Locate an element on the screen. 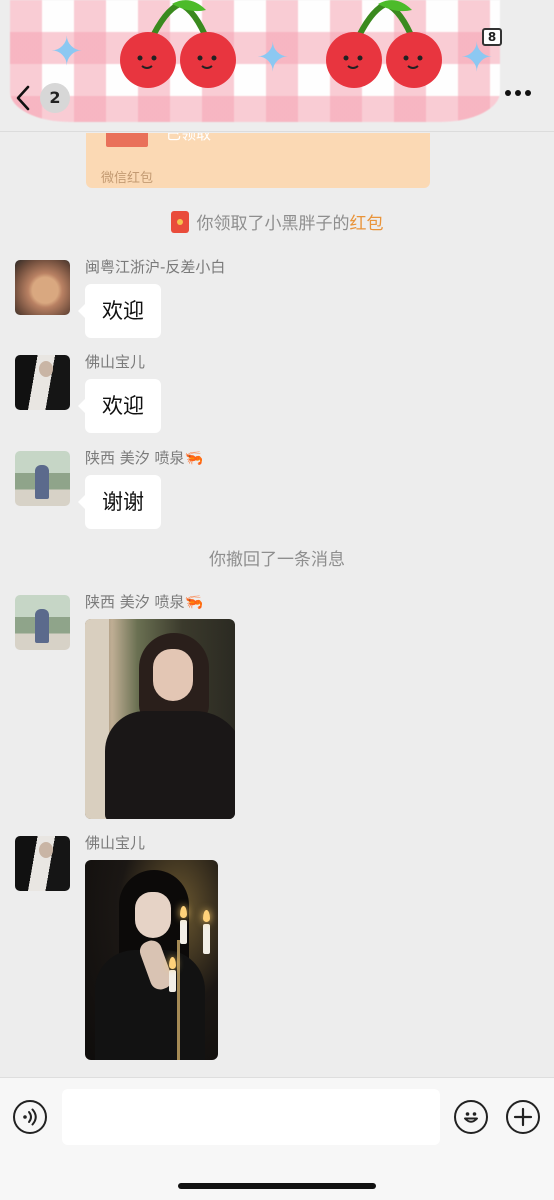 The height and width of the screenshot is (1200, 554). plus-icon is located at coordinates (523, 1117).